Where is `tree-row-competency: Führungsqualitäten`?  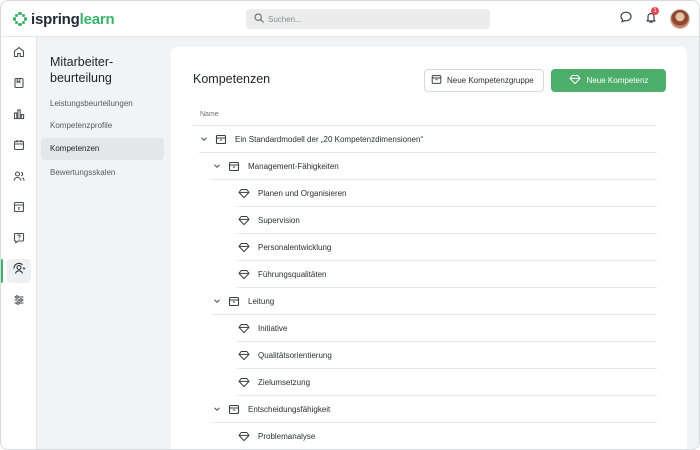
tree-row-competency: Führungsqualitäten is located at coordinates (447, 274).